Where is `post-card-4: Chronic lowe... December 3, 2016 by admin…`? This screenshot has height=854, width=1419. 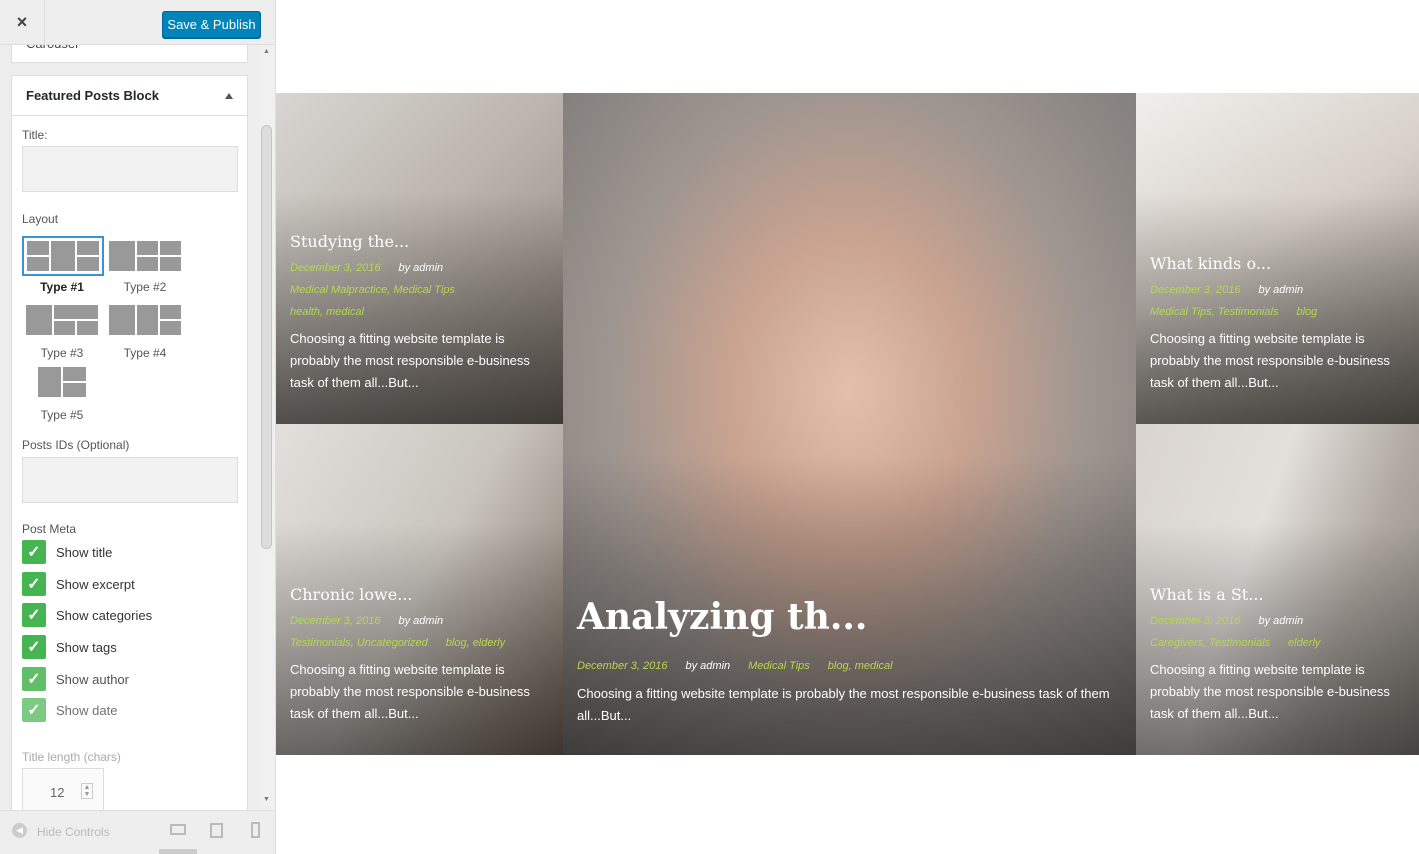 post-card-4: Chronic lowe... December 3, 2016 by admin… is located at coordinates (419, 589).